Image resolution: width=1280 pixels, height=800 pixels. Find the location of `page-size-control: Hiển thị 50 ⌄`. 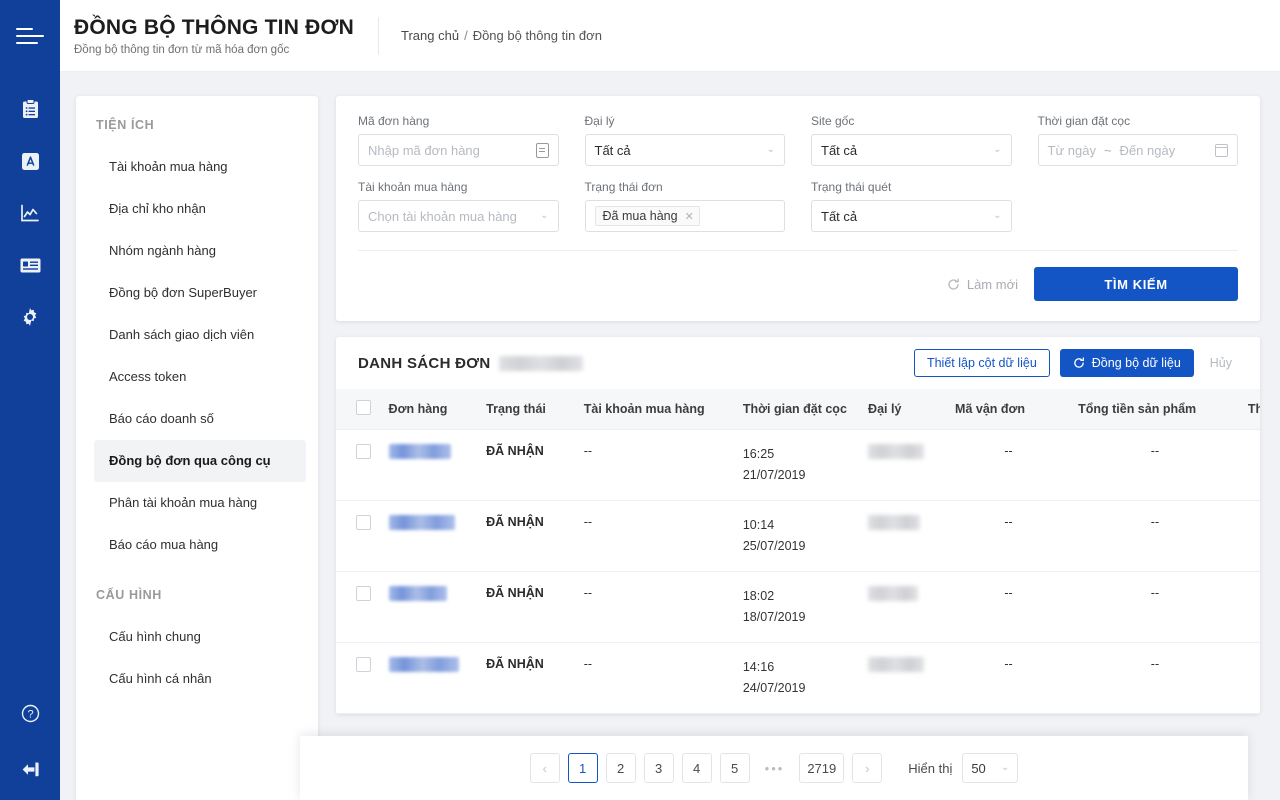

page-size-control: Hiển thị 50 ⌄ is located at coordinates (963, 768).